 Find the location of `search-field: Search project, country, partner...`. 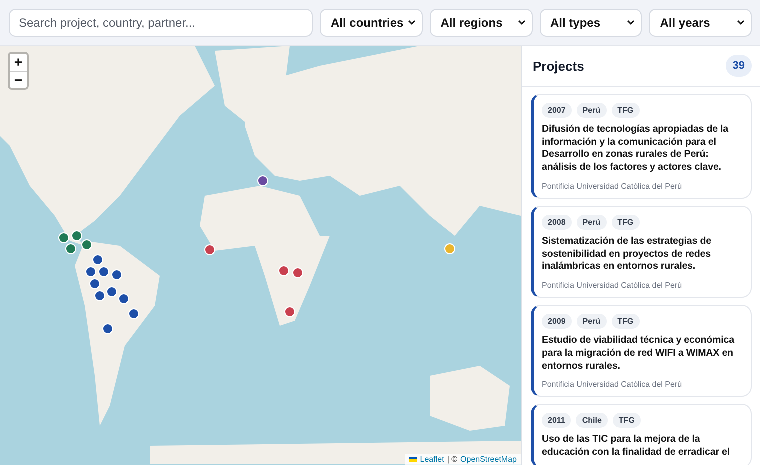

search-field: Search project, country, partner... is located at coordinates (161, 22).